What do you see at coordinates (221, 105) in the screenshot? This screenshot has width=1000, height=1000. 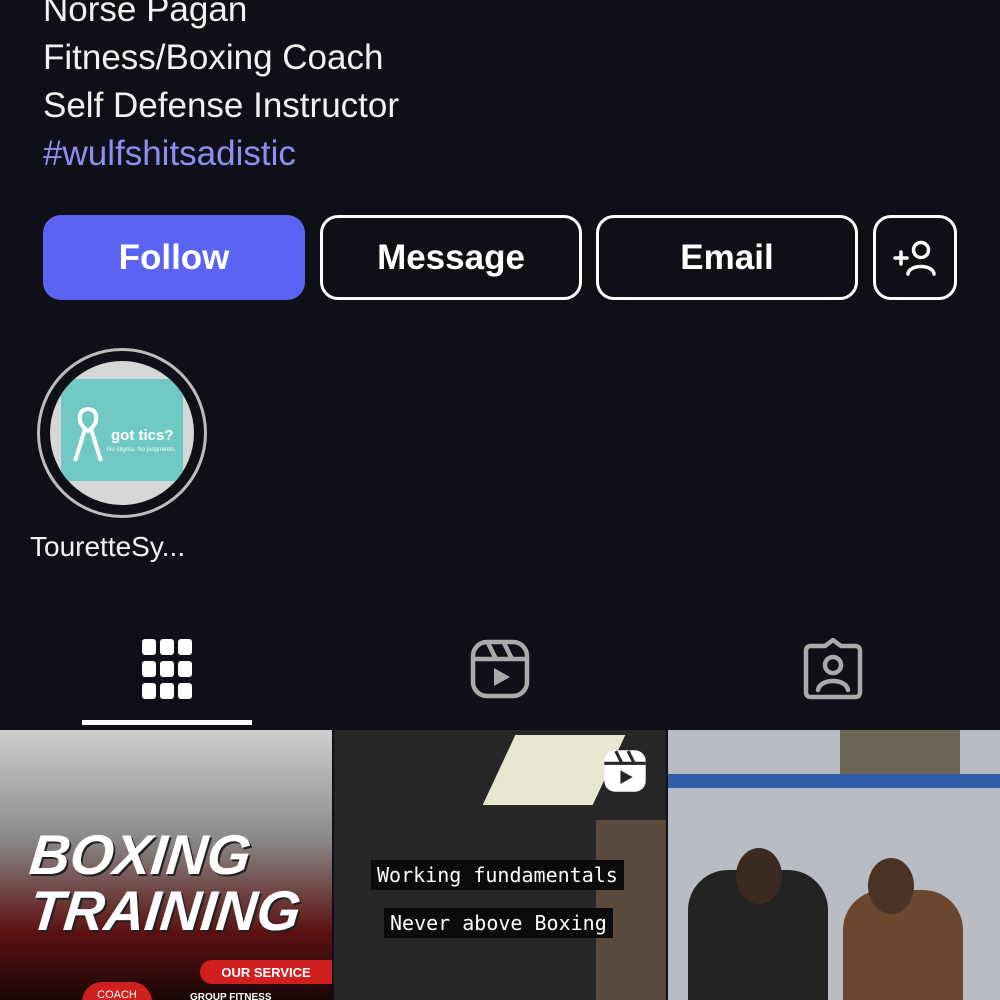 I see `bio-line: Self Defense Instructor` at bounding box center [221, 105].